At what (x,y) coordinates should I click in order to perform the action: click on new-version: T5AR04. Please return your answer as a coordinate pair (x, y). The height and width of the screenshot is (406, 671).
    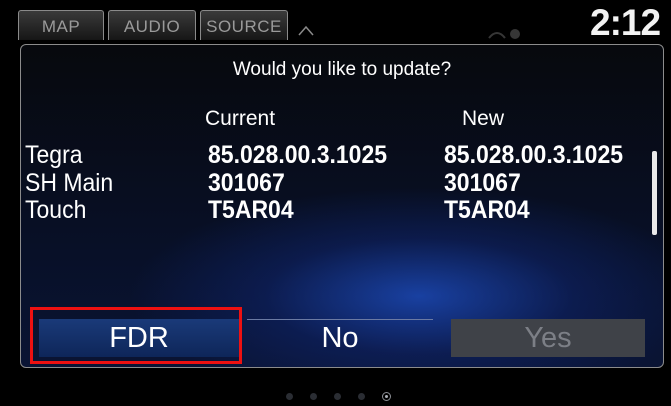
    Looking at the image, I should click on (487, 210).